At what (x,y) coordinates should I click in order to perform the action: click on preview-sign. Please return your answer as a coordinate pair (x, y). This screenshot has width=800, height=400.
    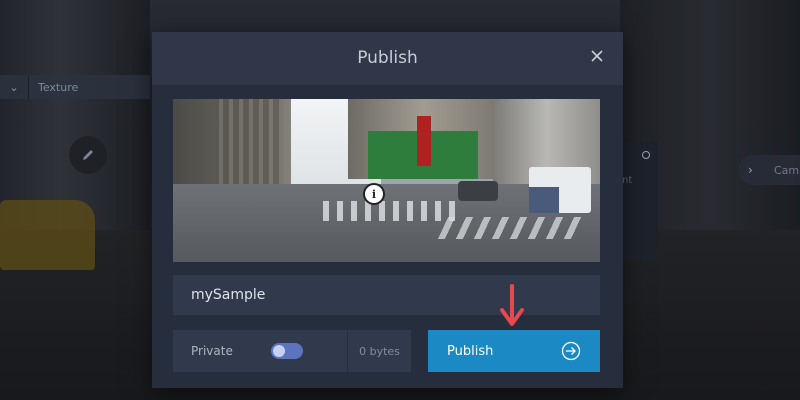
    Looking at the image, I should click on (424, 141).